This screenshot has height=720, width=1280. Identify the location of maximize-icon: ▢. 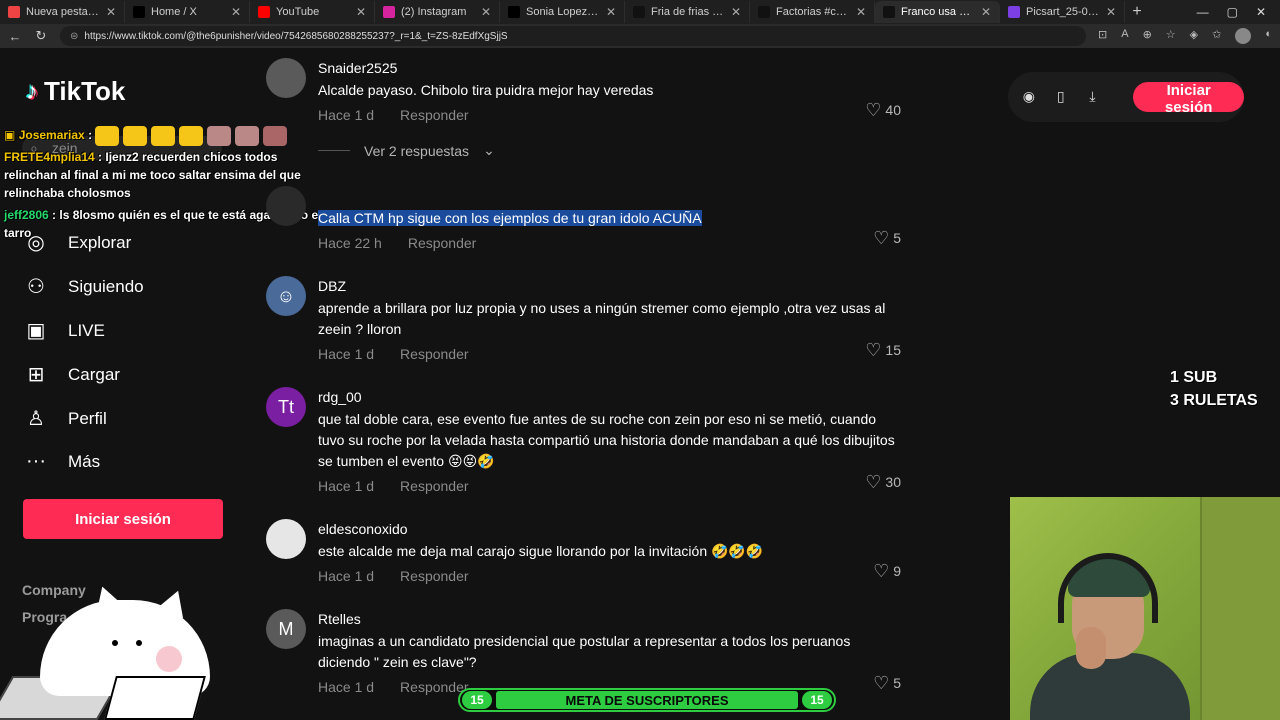
(1232, 12).